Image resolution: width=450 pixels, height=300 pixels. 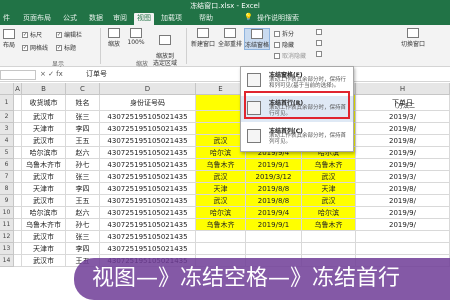 I want to click on name-box, so click(x=18, y=75).